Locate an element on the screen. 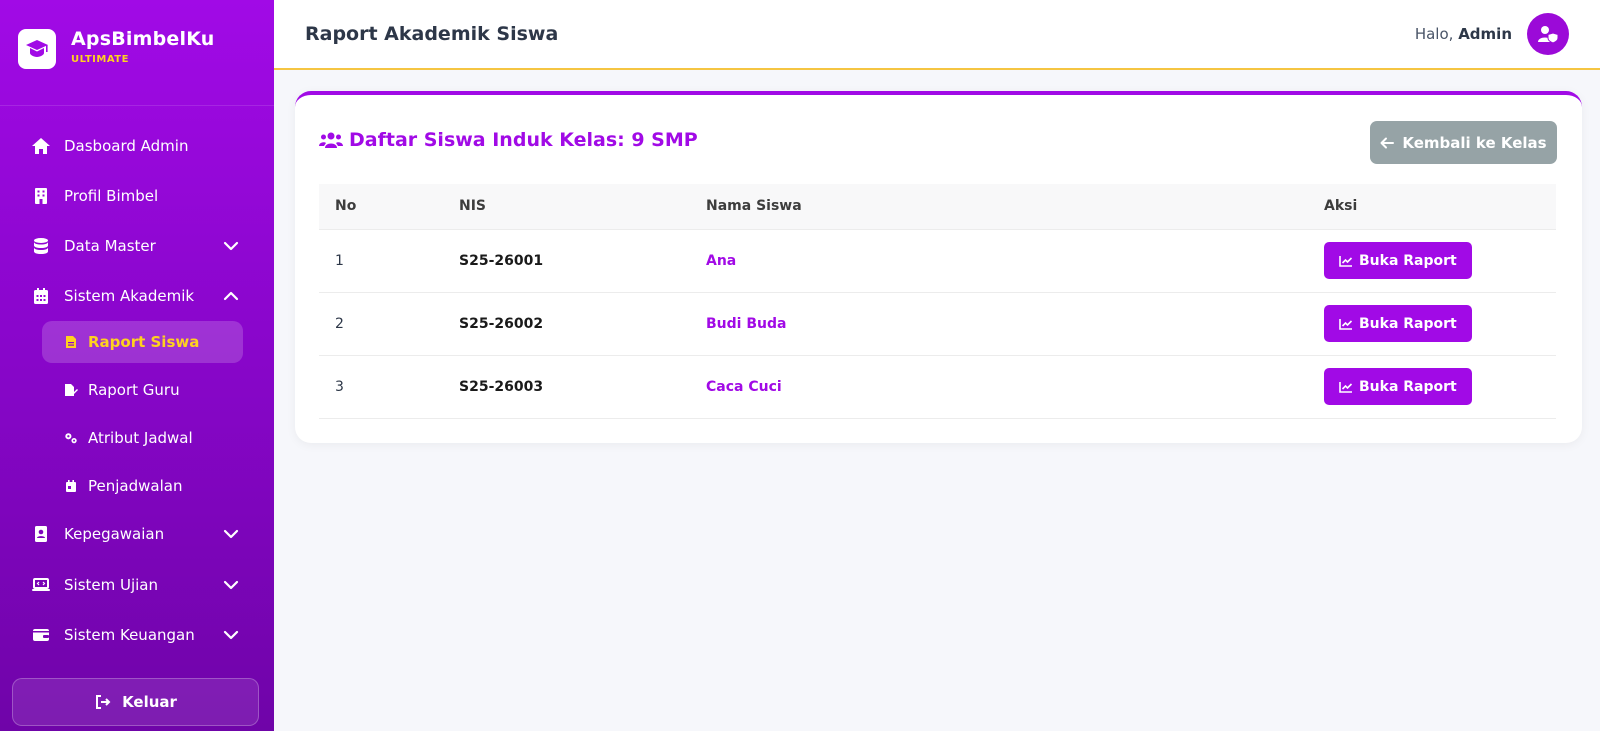 The image size is (1600, 731). brand: ApsBimbelKu ULTIMATE is located at coordinates (137, 53).